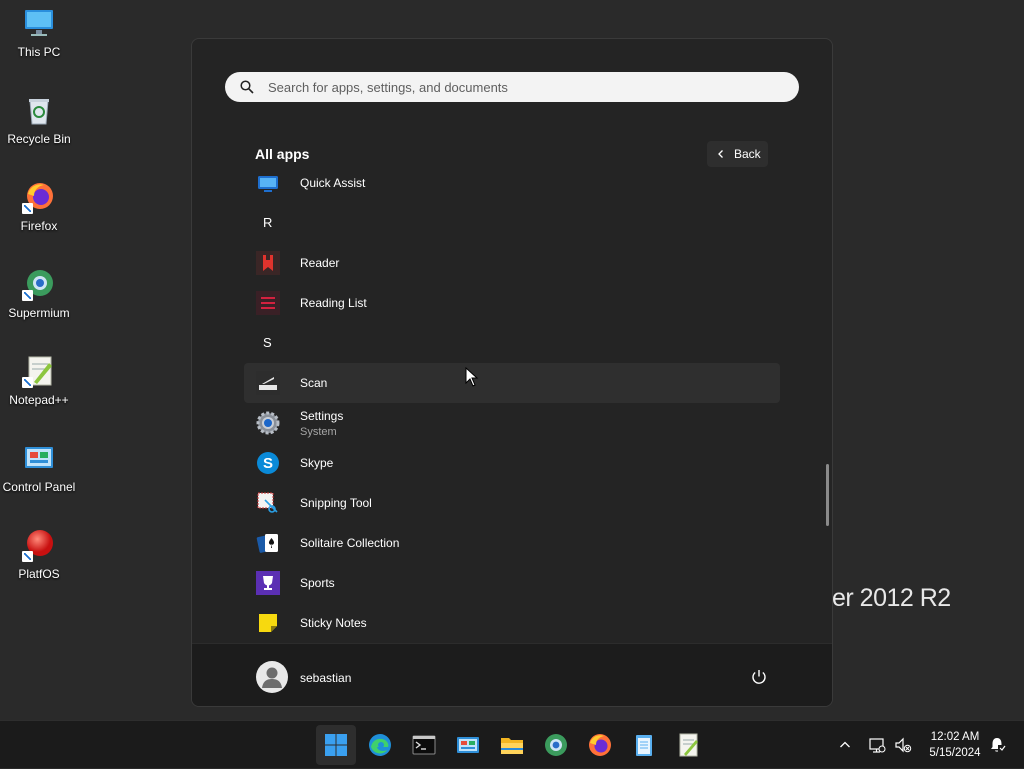 This screenshot has height=769, width=1024. What do you see at coordinates (747, 154) in the screenshot?
I see `back-label: Back` at bounding box center [747, 154].